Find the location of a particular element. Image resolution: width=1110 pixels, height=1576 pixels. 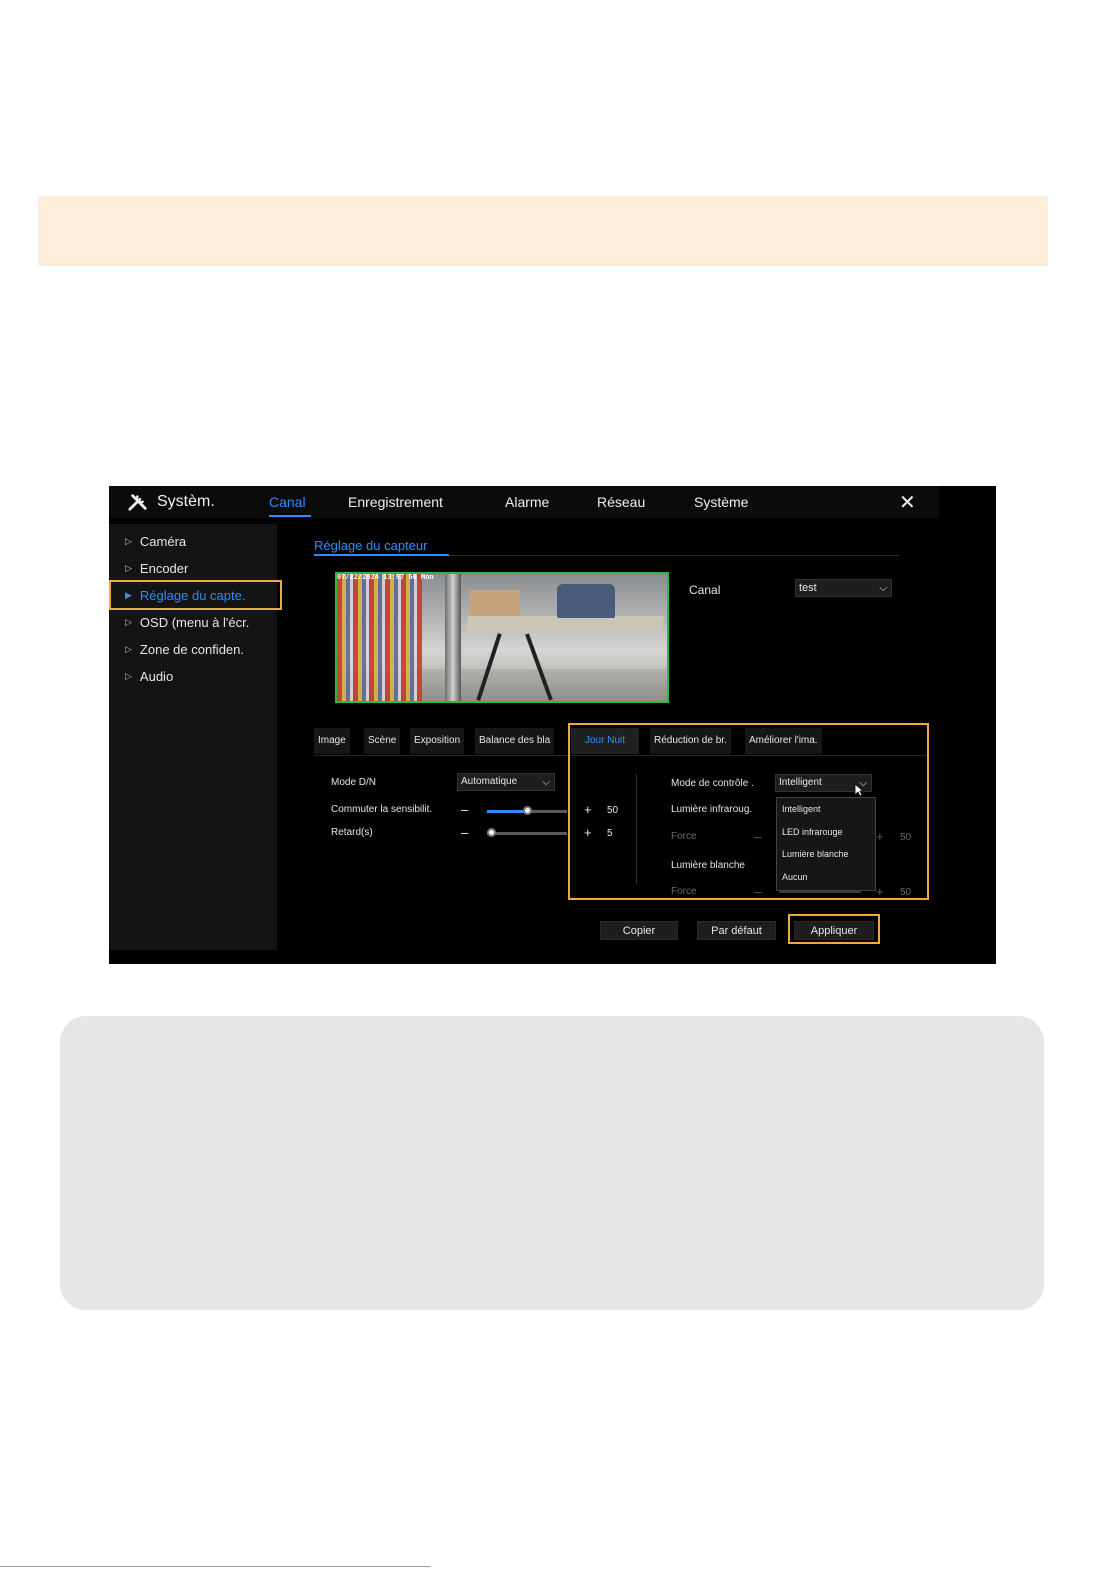

sidebar-item-encoder: ▷ Encoder is located at coordinates (156, 568).